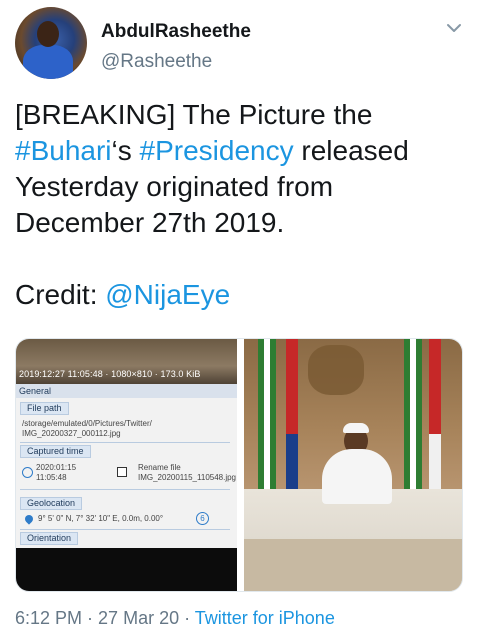  I want to click on geo-count-badge: 6, so click(202, 518).